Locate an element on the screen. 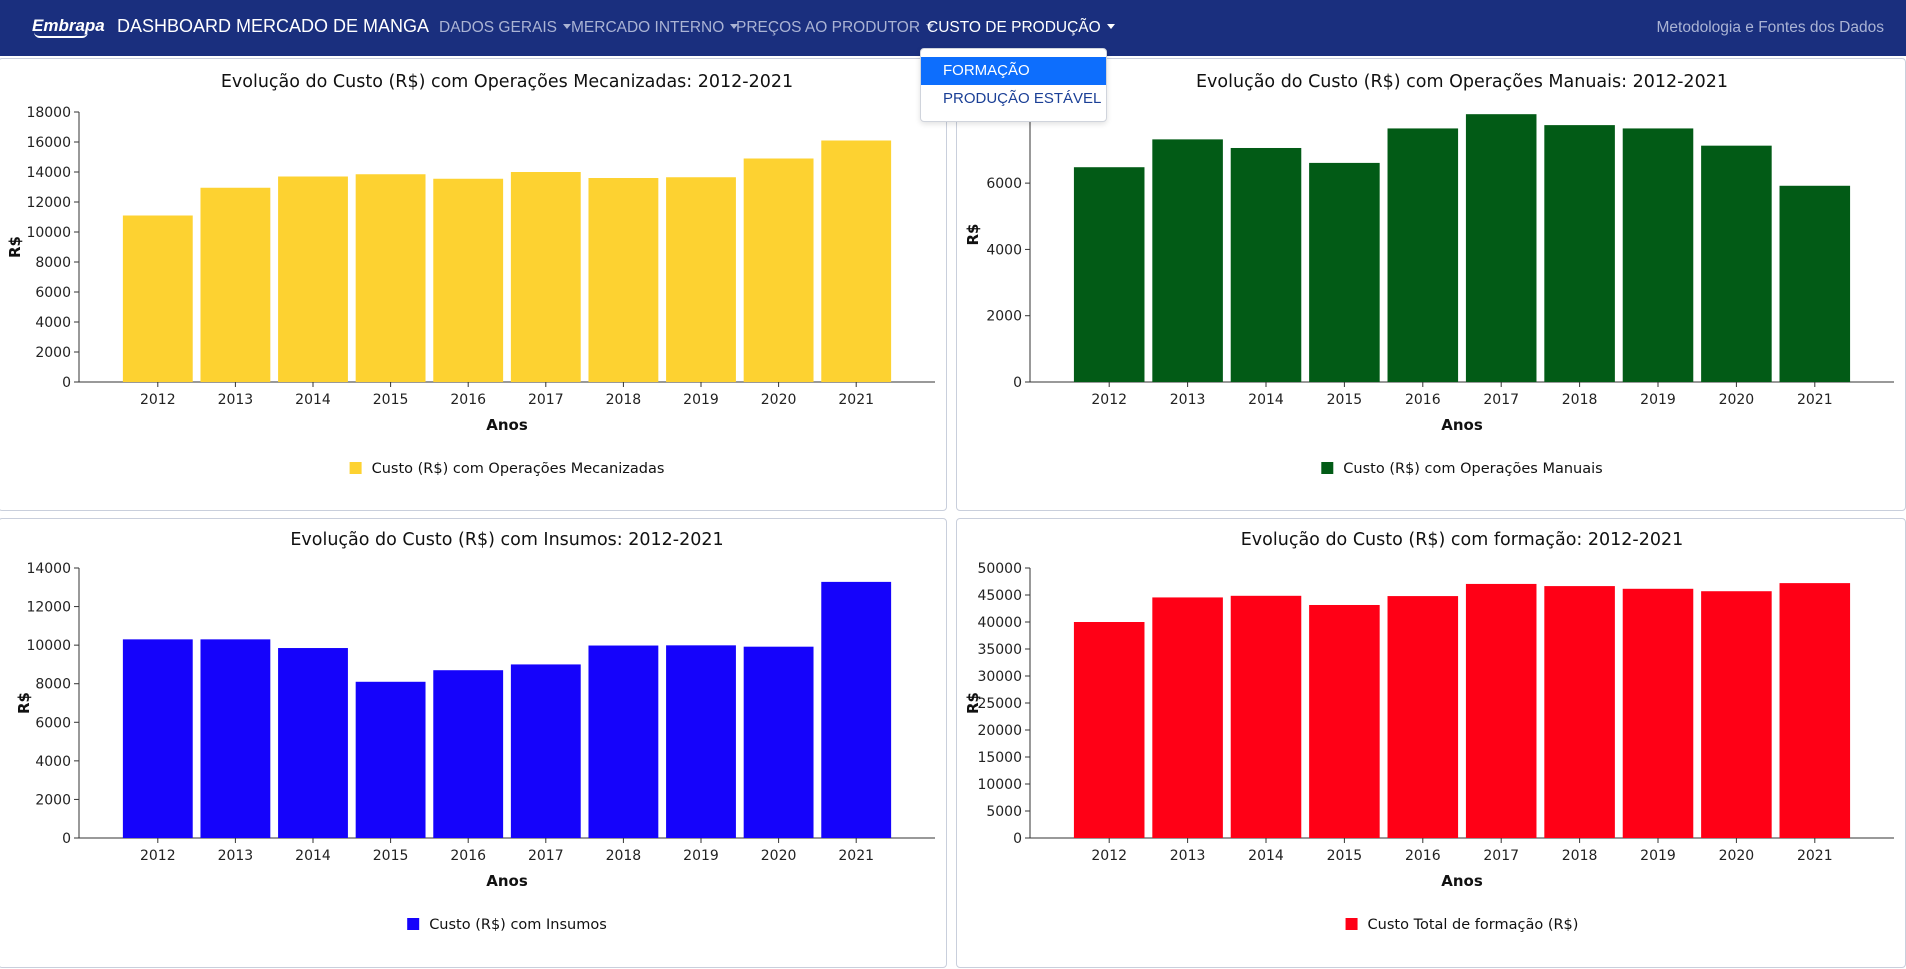 This screenshot has width=1906, height=969. x-tick-label: 2019 is located at coordinates (701, 856).